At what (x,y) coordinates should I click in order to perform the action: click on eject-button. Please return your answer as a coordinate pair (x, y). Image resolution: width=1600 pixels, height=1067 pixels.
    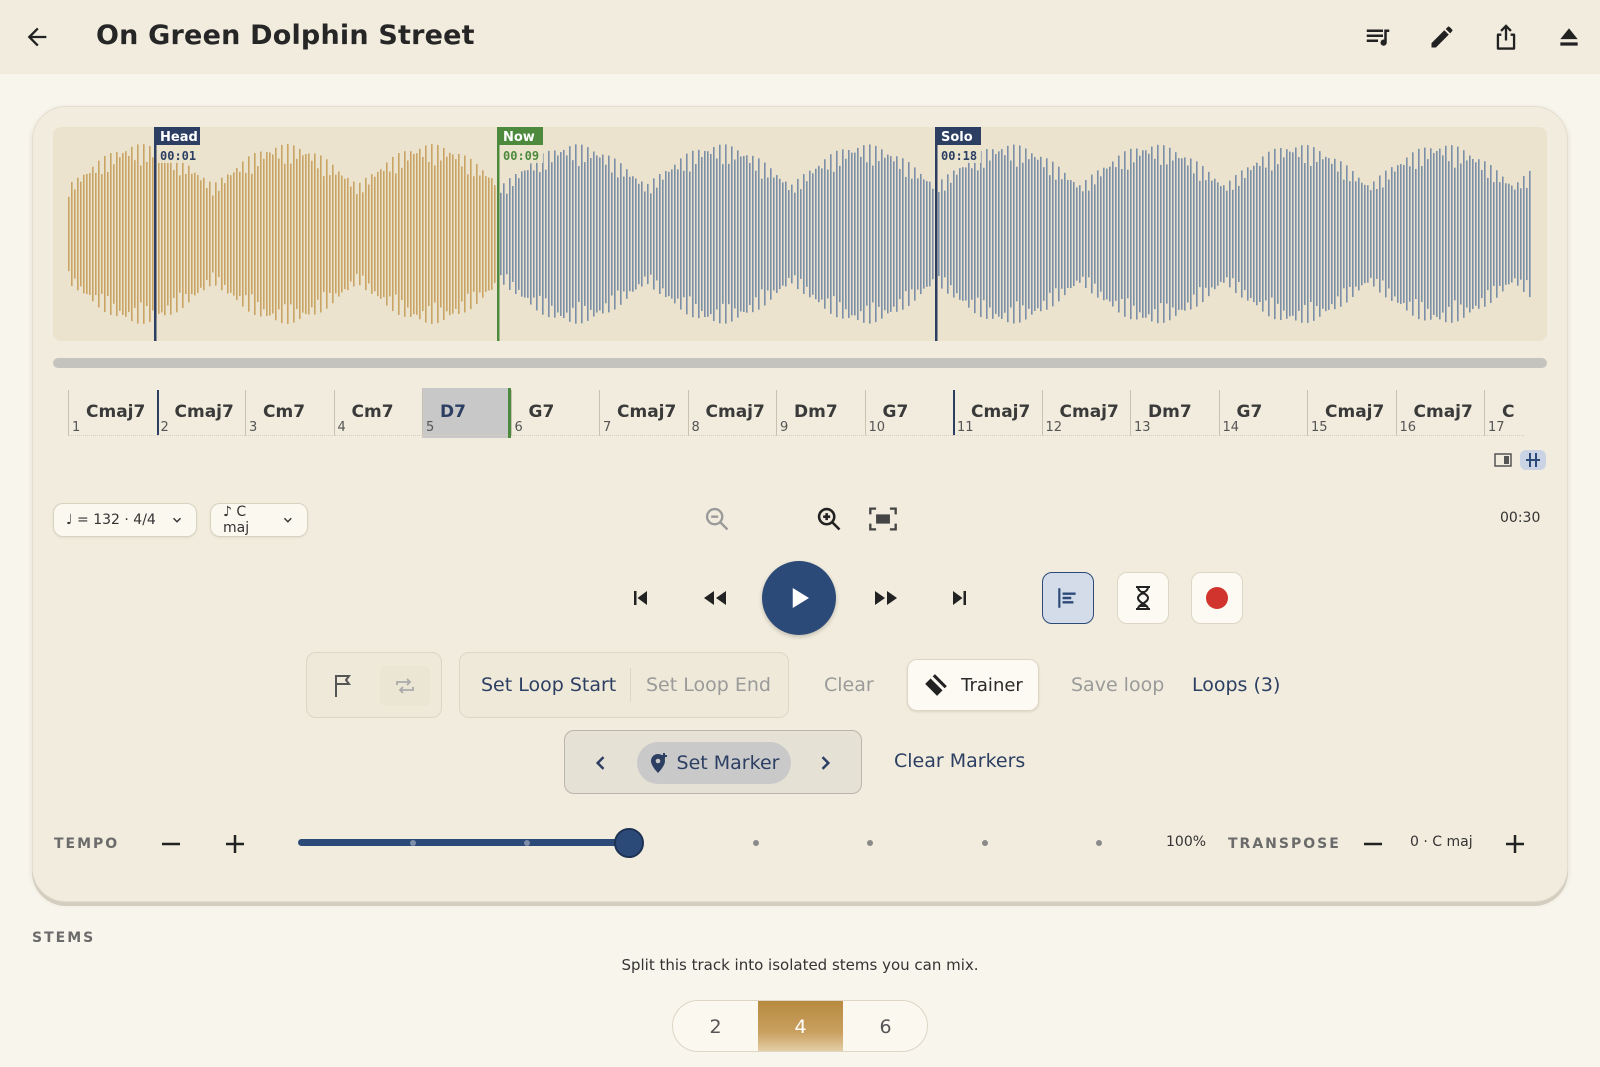
    Looking at the image, I should click on (1569, 37).